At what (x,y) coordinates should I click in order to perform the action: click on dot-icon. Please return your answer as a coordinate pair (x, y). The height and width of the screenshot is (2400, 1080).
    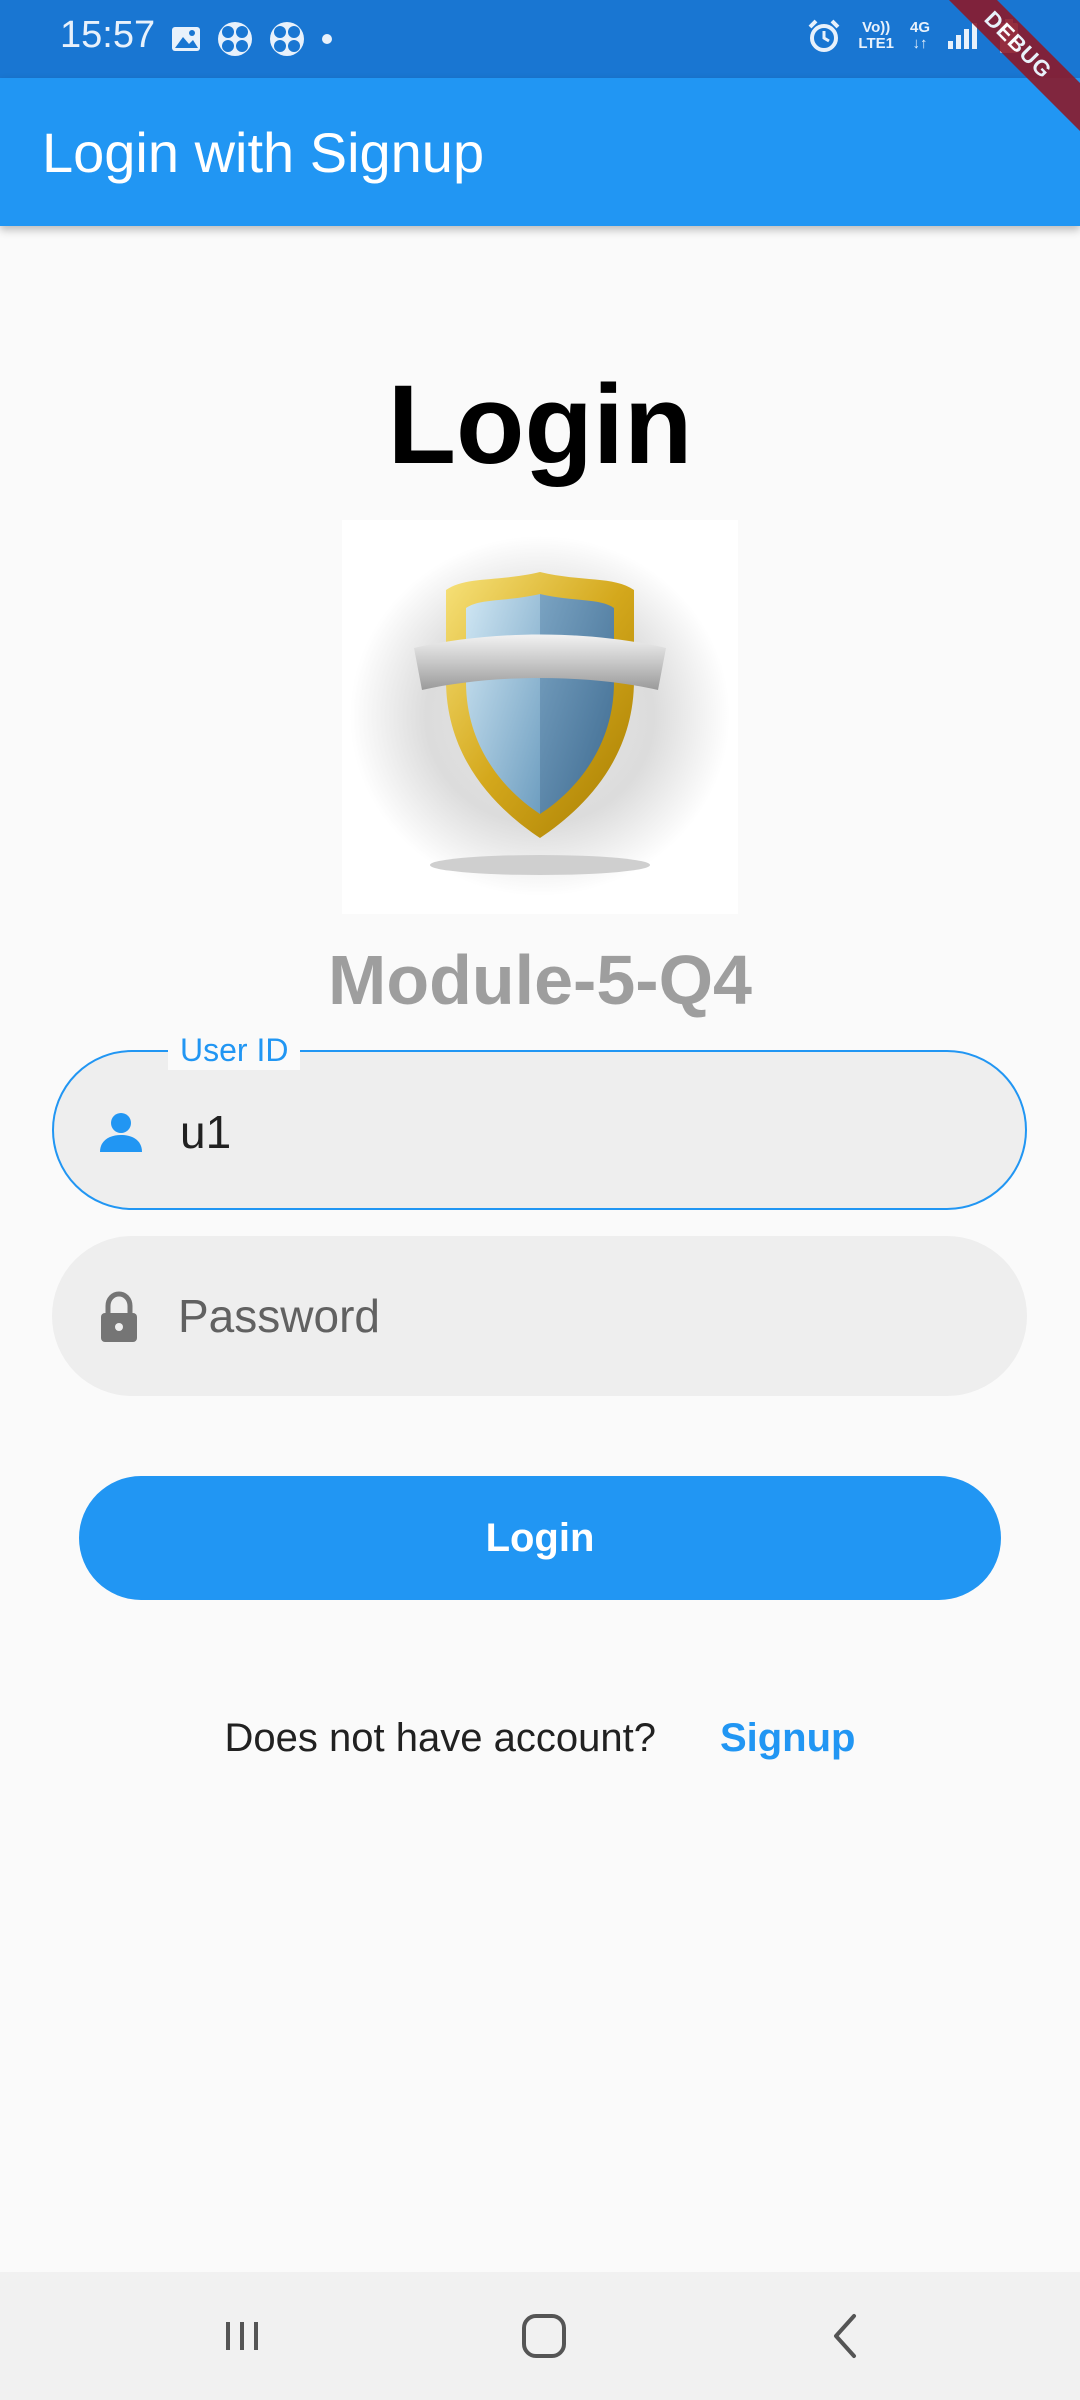
    Looking at the image, I should click on (327, 39).